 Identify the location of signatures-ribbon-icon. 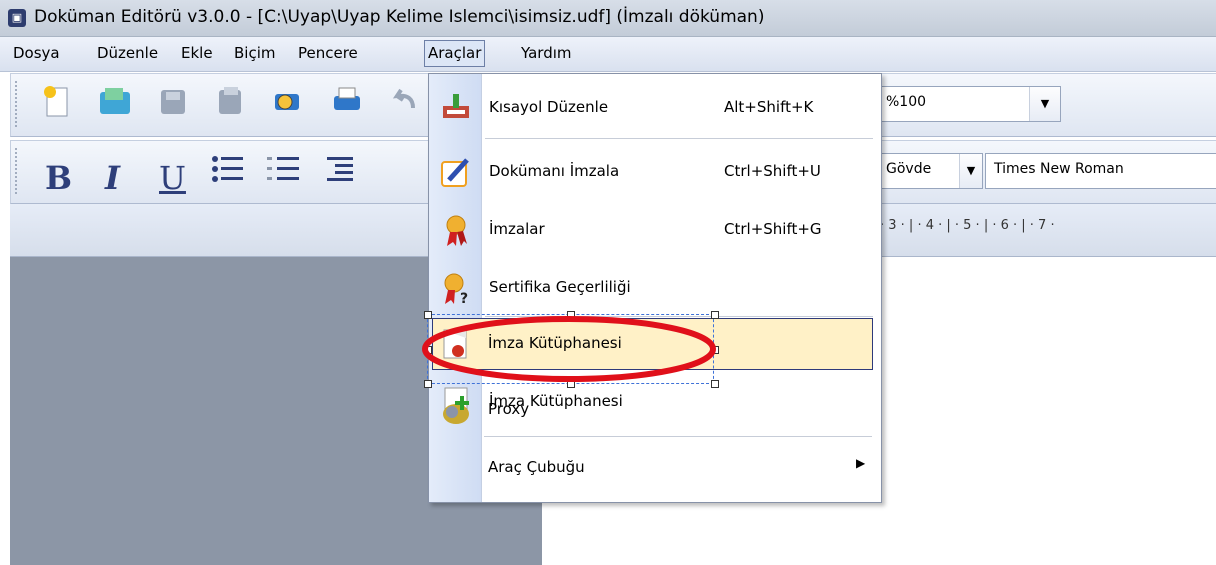
(456, 230).